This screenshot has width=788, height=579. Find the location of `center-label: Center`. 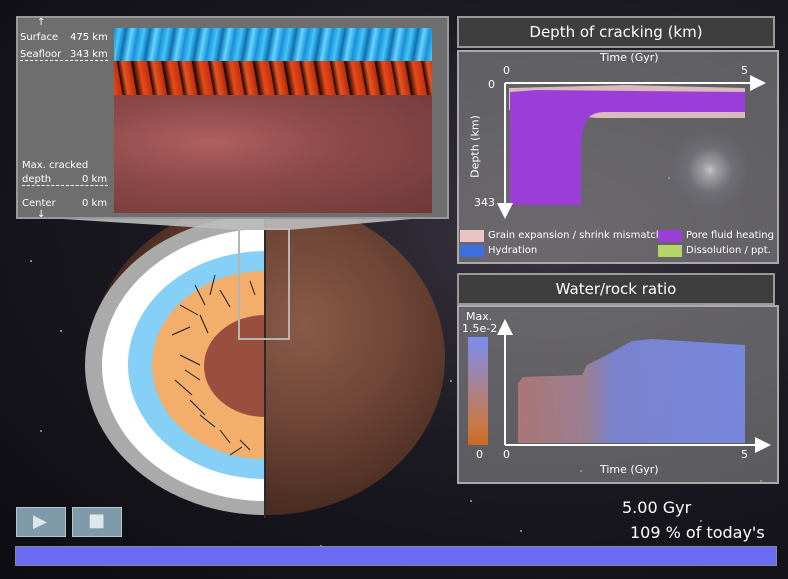

center-label: Center is located at coordinates (39, 203).